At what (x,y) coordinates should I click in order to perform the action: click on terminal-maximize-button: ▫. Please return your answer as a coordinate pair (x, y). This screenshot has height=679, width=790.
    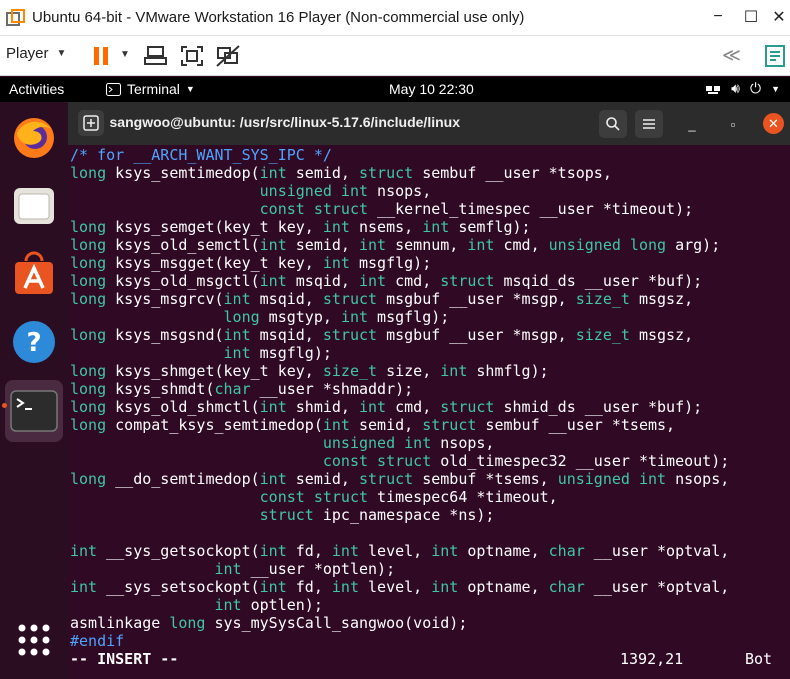
    Looking at the image, I should click on (733, 124).